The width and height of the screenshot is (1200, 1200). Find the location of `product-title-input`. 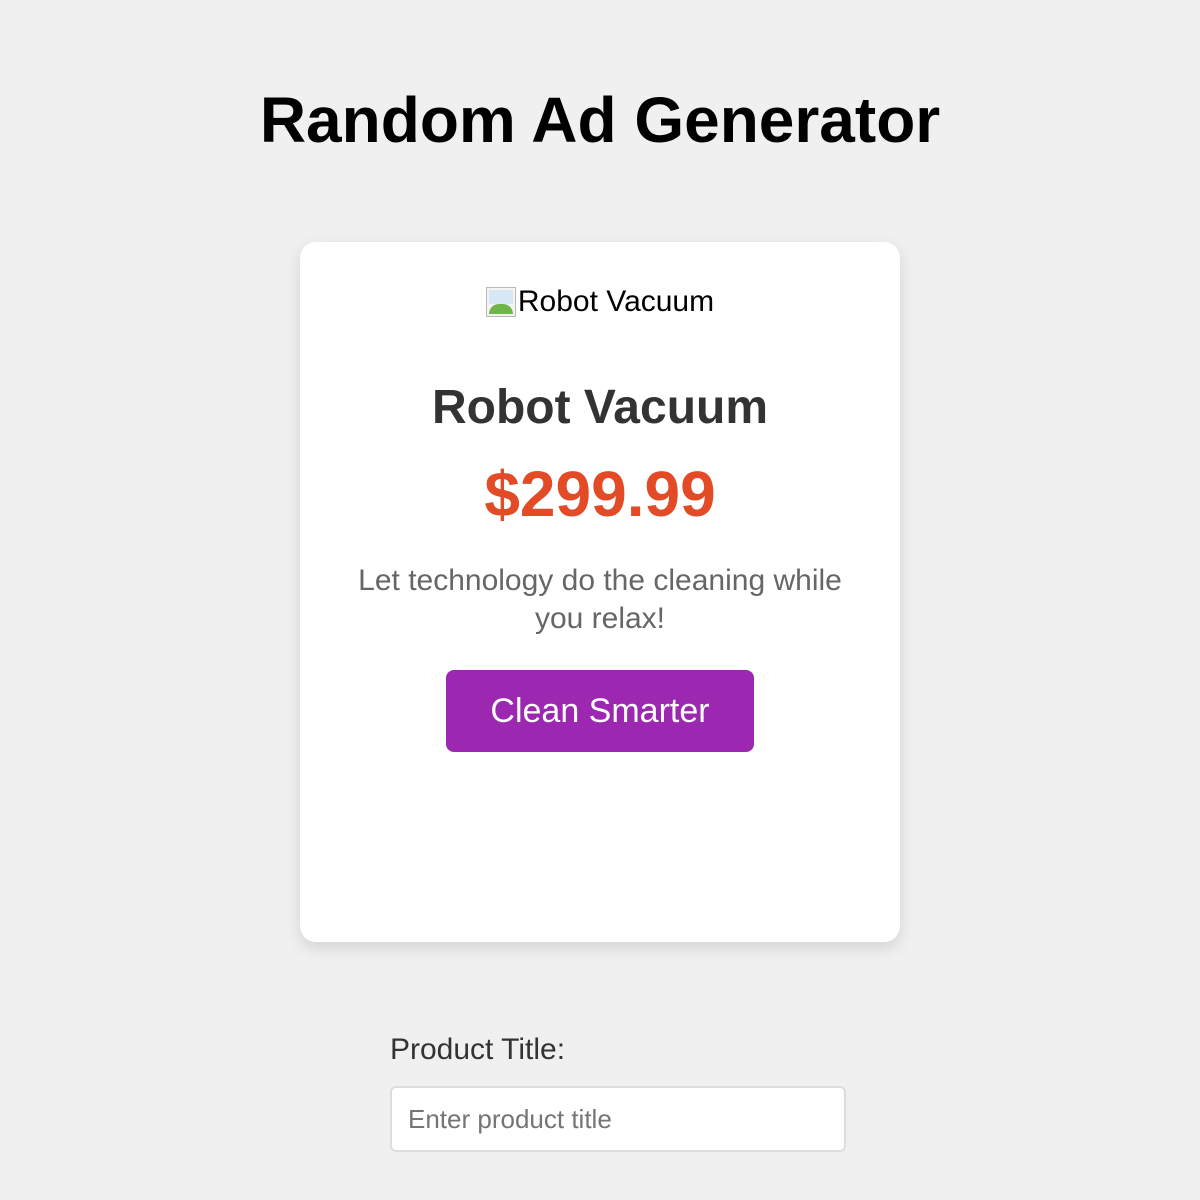

product-title-input is located at coordinates (618, 1119).